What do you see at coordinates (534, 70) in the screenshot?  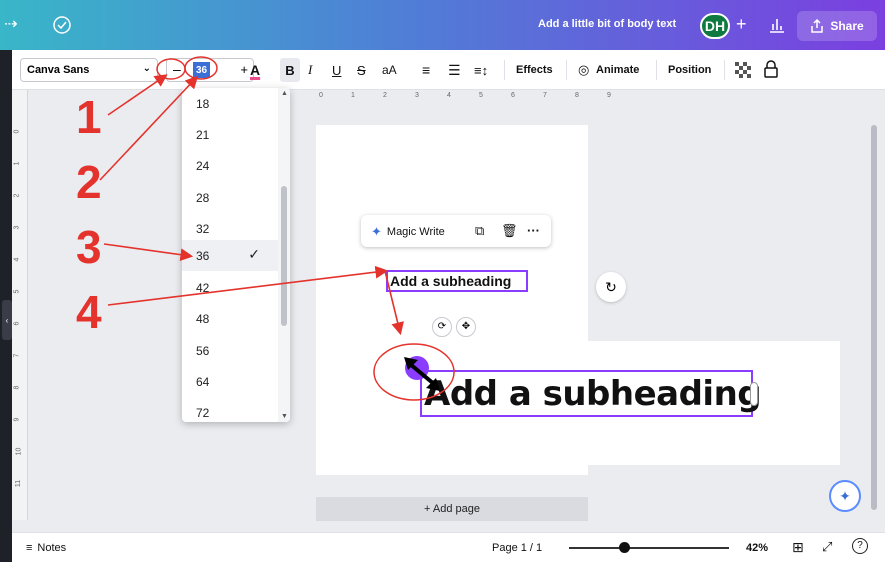 I see `effects-button: Effects` at bounding box center [534, 70].